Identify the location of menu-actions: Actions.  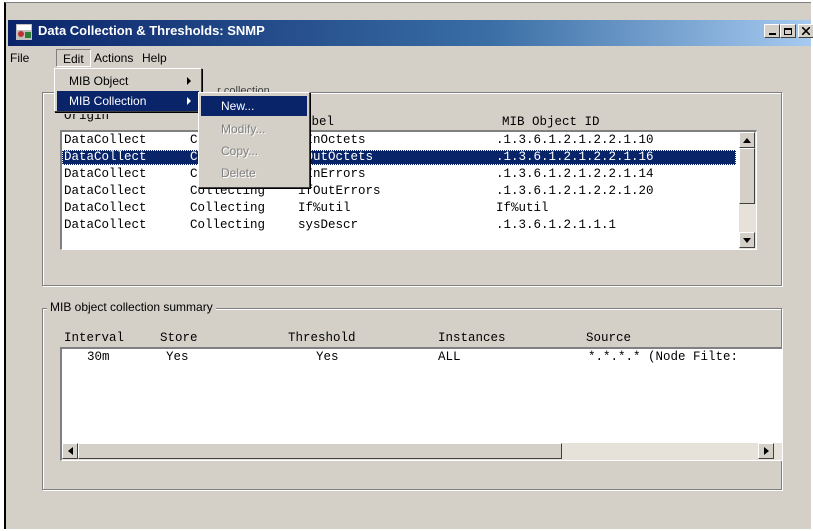
(113, 58).